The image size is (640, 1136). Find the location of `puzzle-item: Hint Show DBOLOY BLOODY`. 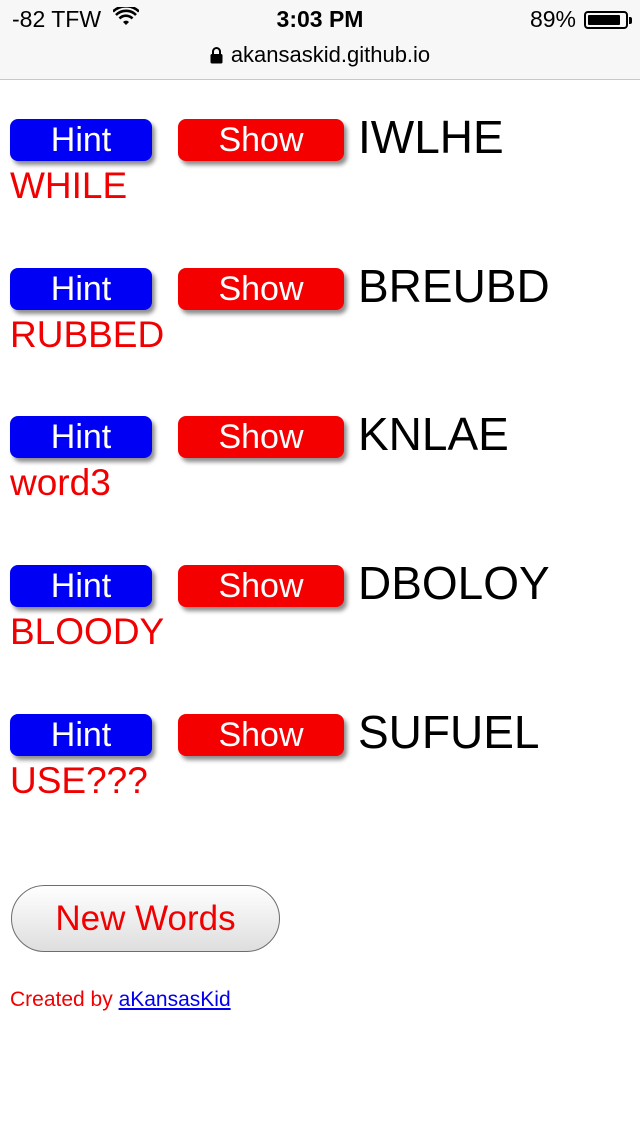

puzzle-item: Hint Show DBOLOY BLOODY is located at coordinates (320, 604).